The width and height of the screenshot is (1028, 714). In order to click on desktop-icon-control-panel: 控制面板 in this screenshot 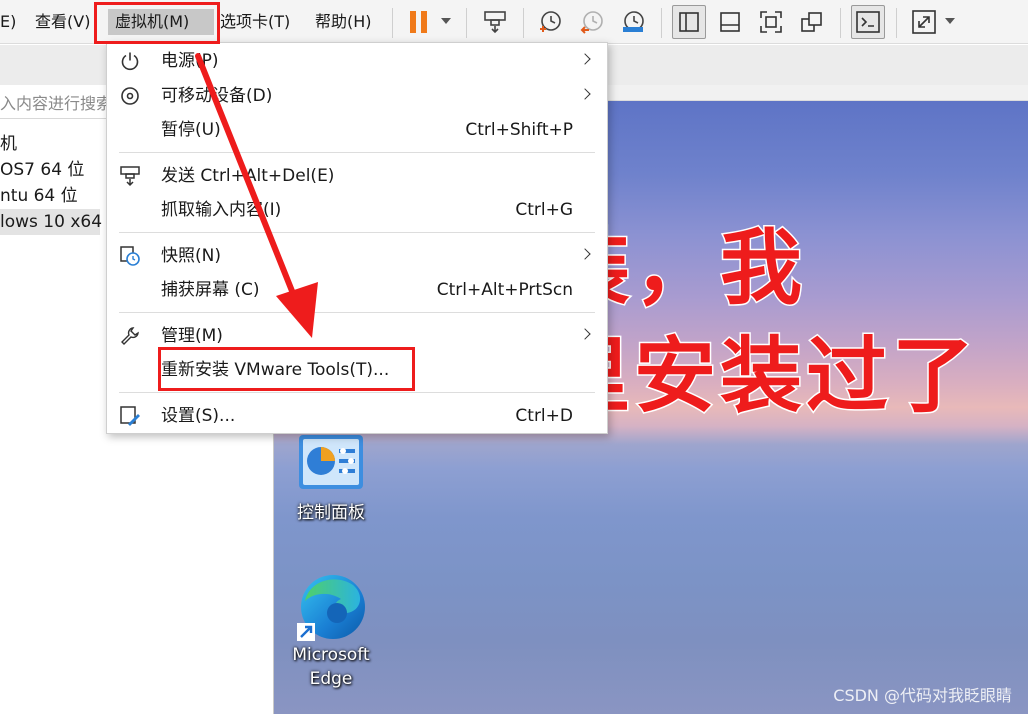, I will do `click(331, 477)`.